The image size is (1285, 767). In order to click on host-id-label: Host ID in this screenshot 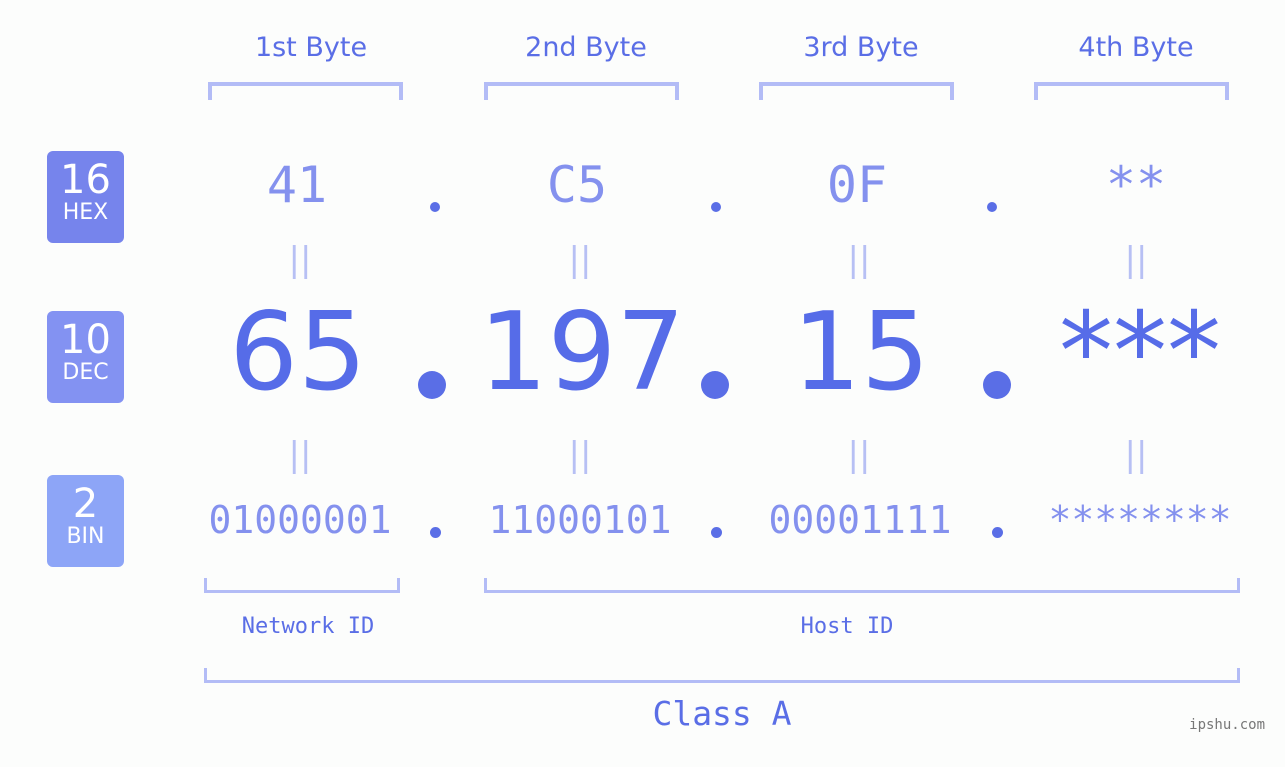, I will do `click(847, 626)`.